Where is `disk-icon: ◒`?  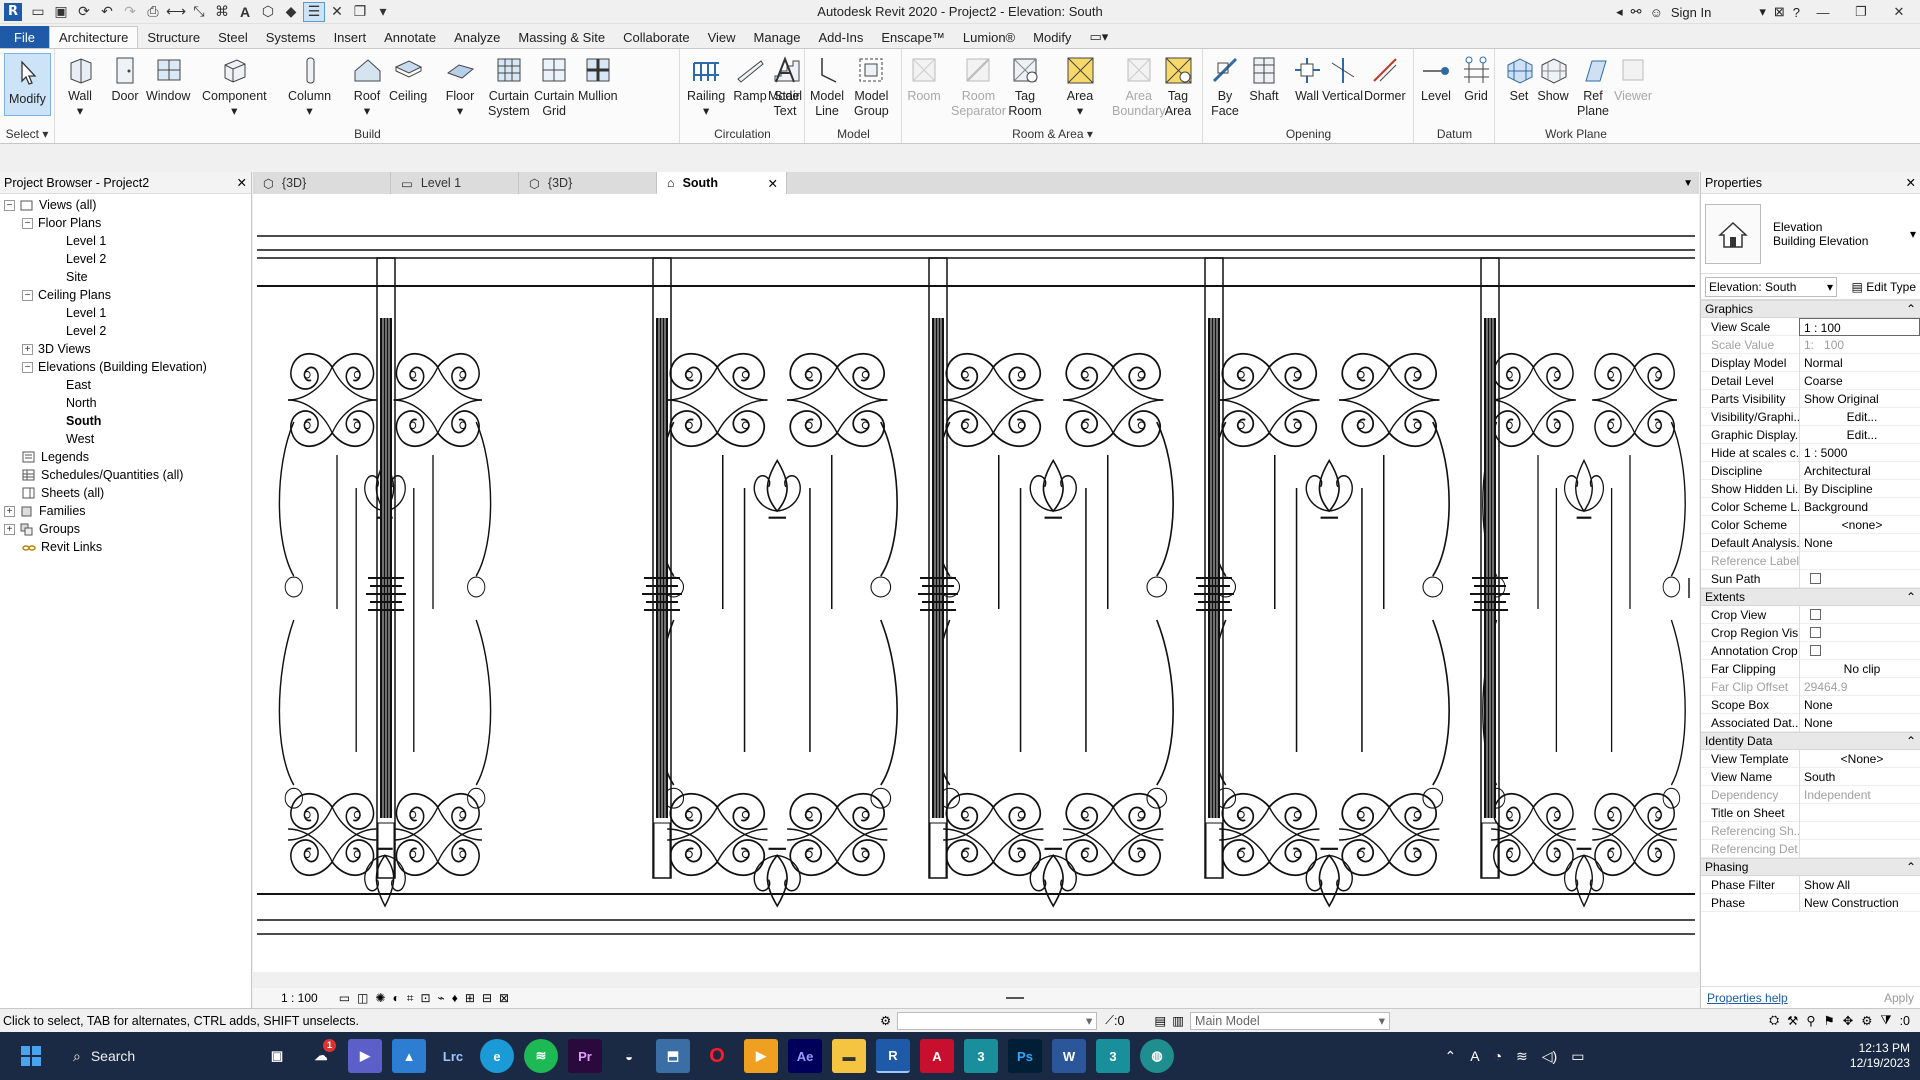
disk-icon: ◒ is located at coordinates (629, 1056).